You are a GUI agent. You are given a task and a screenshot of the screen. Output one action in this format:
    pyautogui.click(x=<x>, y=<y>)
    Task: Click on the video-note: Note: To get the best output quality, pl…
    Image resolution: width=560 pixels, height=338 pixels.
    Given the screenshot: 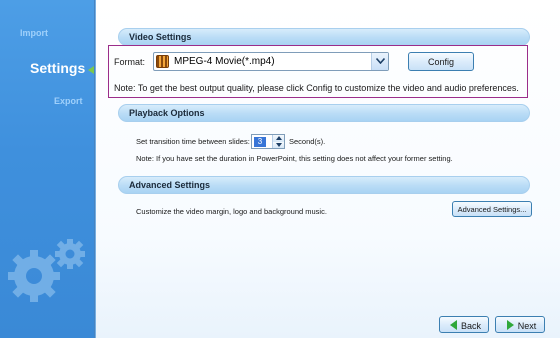 What is the action you would take?
    pyautogui.click(x=316, y=88)
    